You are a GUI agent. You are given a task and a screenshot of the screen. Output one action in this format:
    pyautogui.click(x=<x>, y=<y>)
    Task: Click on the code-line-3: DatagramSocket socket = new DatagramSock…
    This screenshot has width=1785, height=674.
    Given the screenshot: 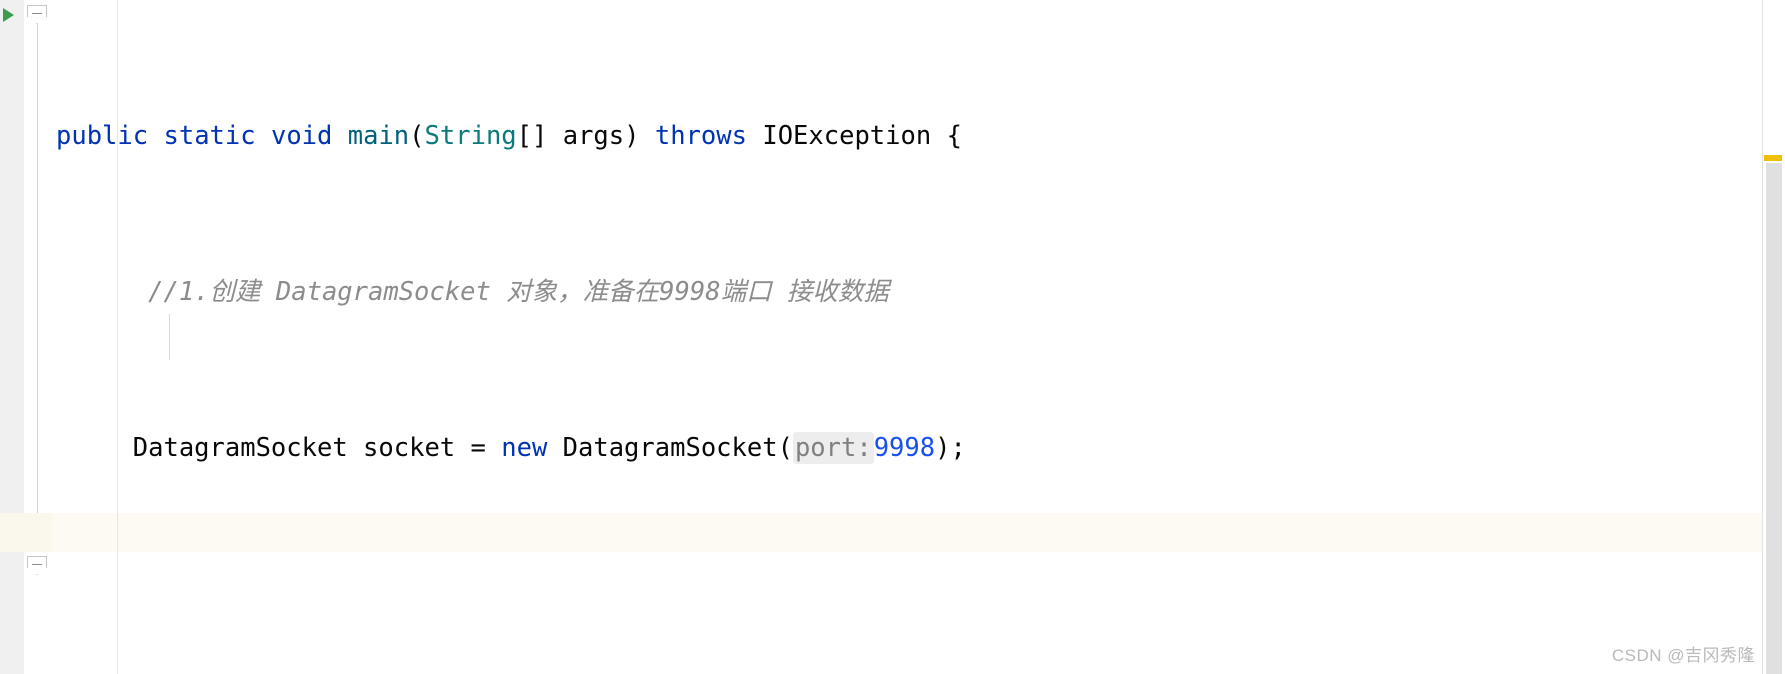 What is the action you would take?
    pyautogui.click(x=839, y=448)
    